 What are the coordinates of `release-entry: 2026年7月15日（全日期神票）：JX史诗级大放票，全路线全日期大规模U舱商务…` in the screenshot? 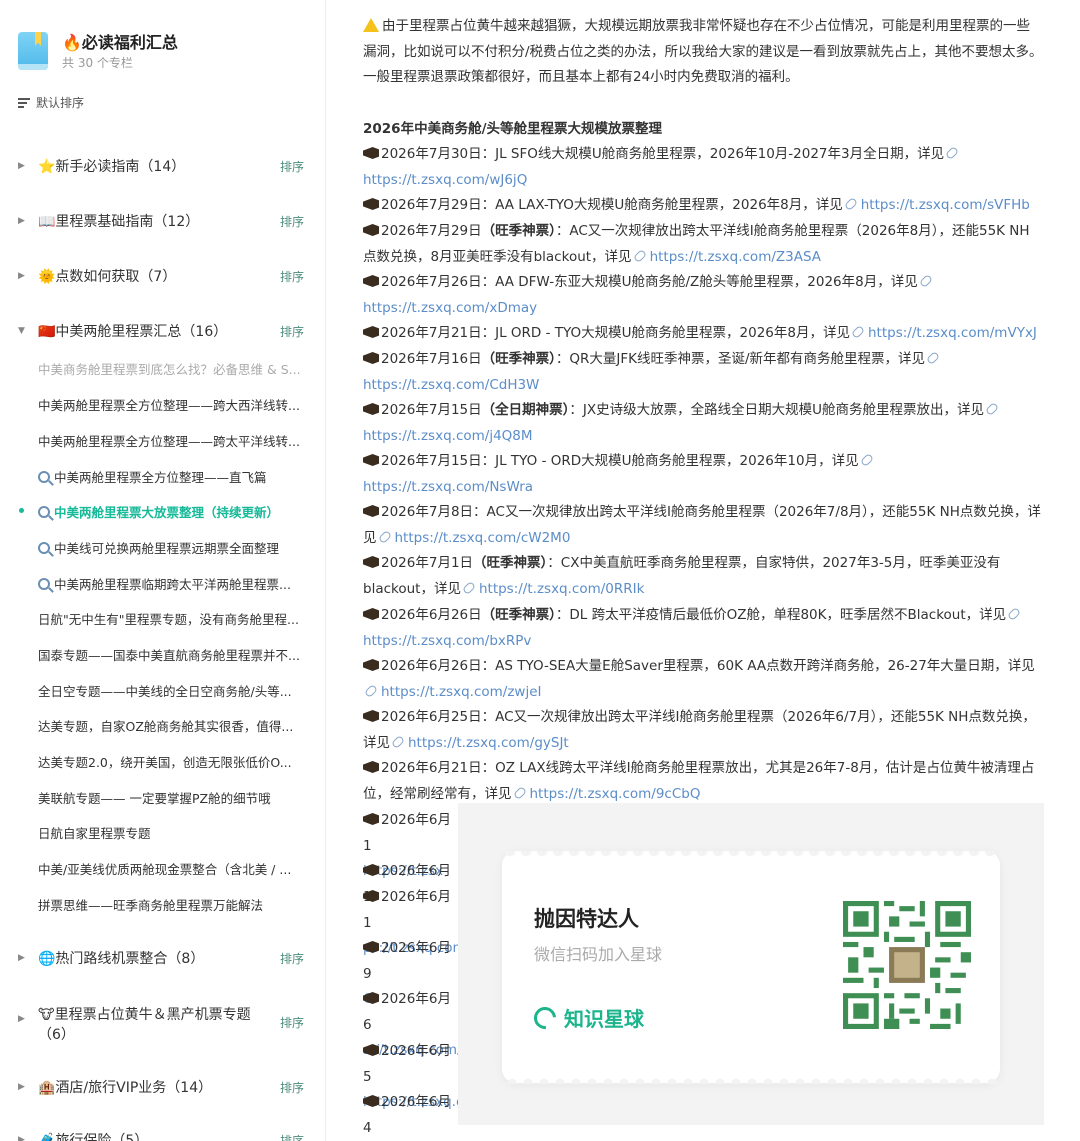 It's located at (703, 423).